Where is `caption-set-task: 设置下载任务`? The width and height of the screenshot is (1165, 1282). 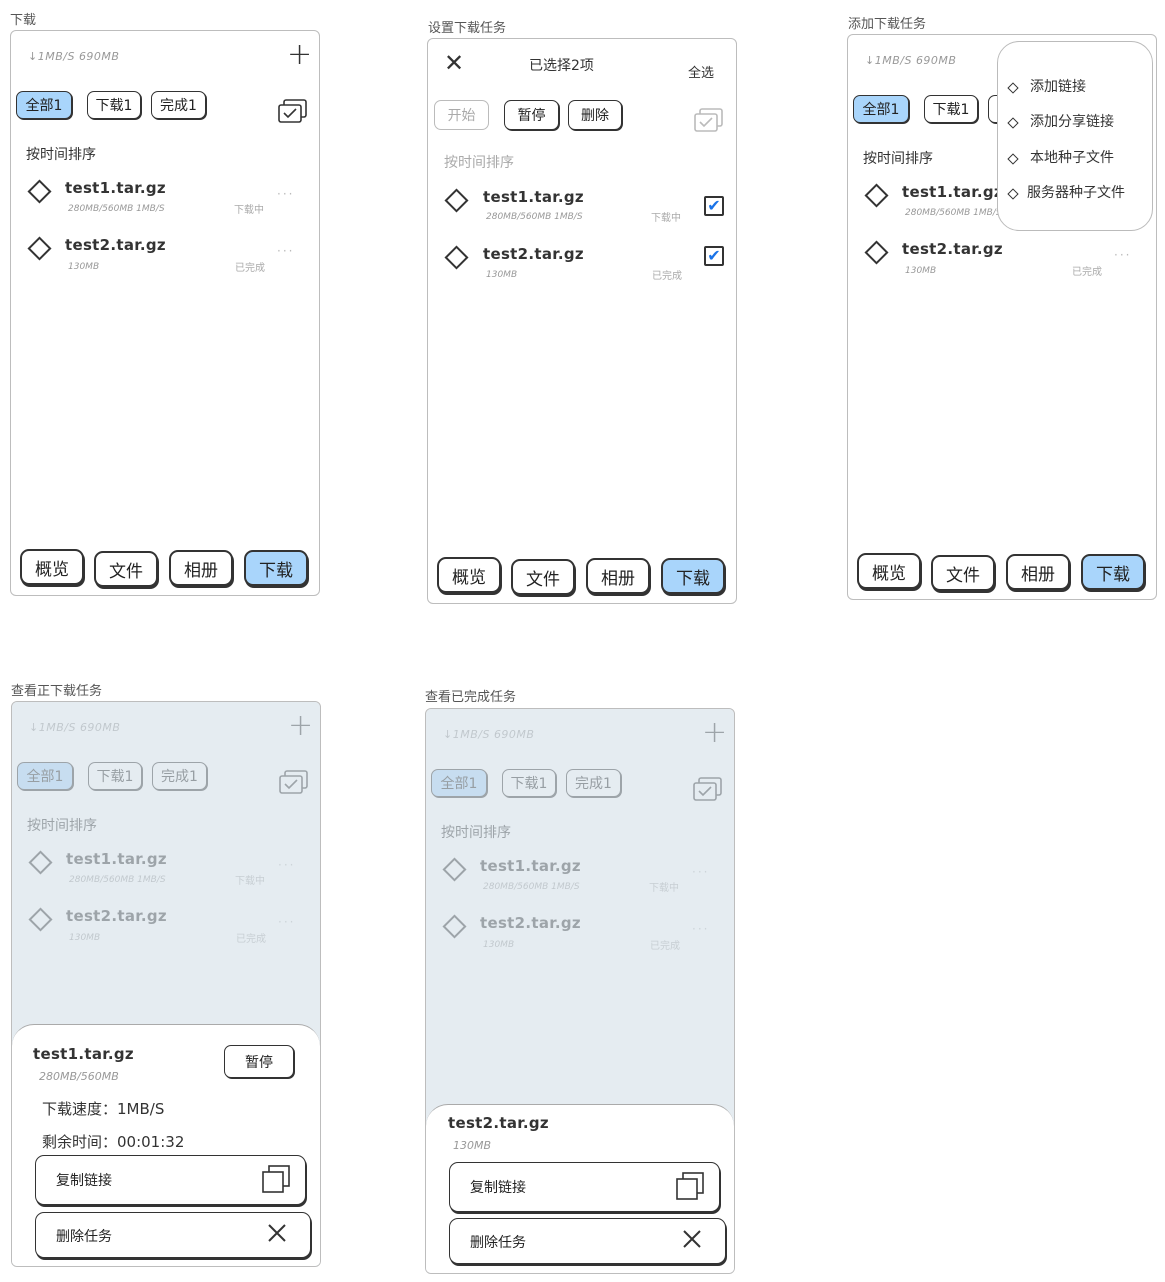 caption-set-task: 设置下载任务 is located at coordinates (467, 28).